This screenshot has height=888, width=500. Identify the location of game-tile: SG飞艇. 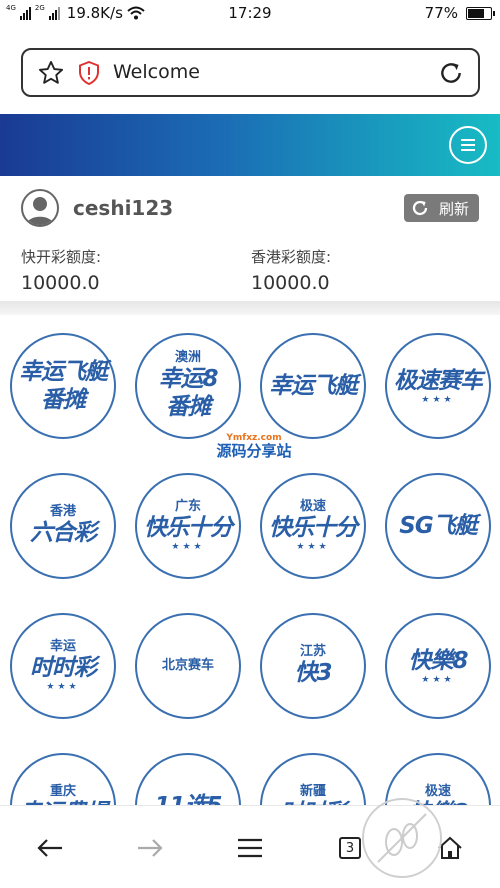
(438, 526).